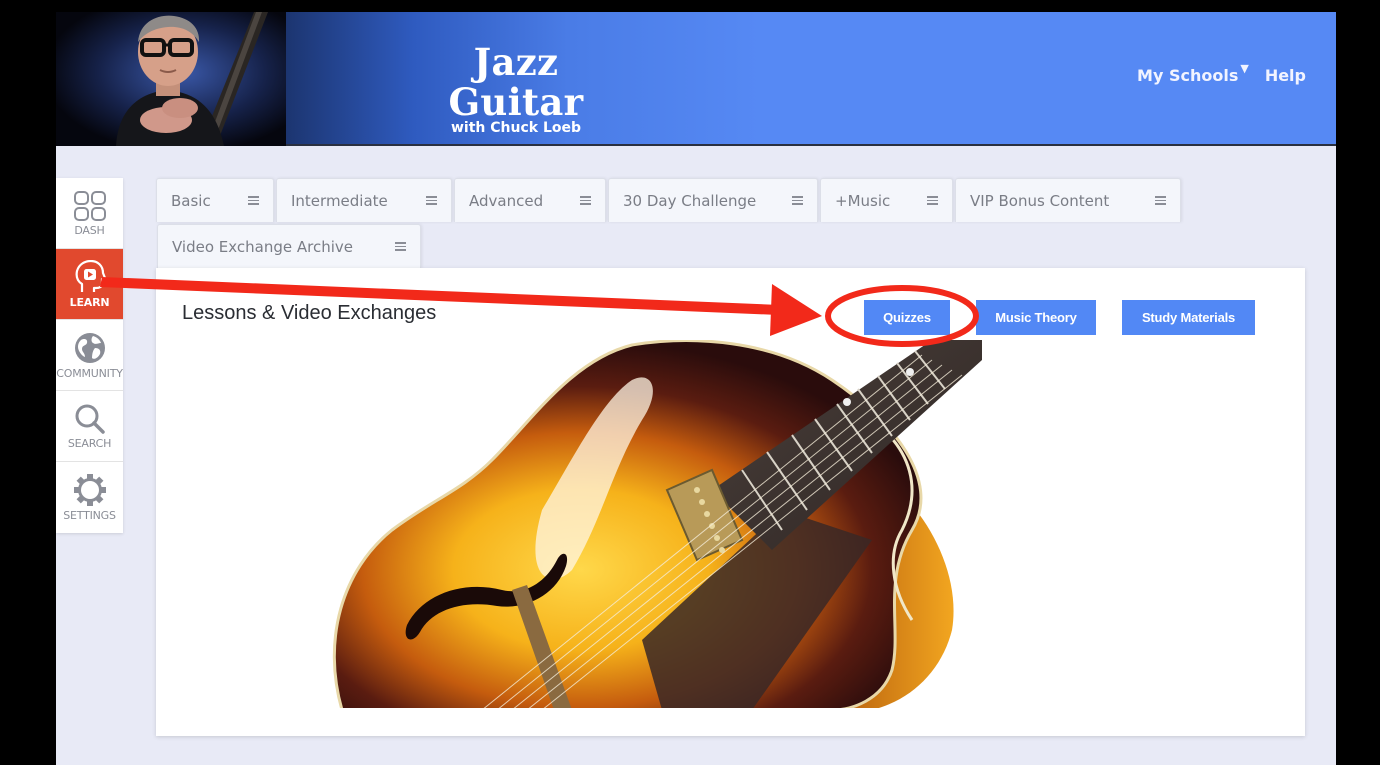  Describe the element at coordinates (515, 128) in the screenshot. I see `brand-subtitle: with Chuck Loeb` at that location.